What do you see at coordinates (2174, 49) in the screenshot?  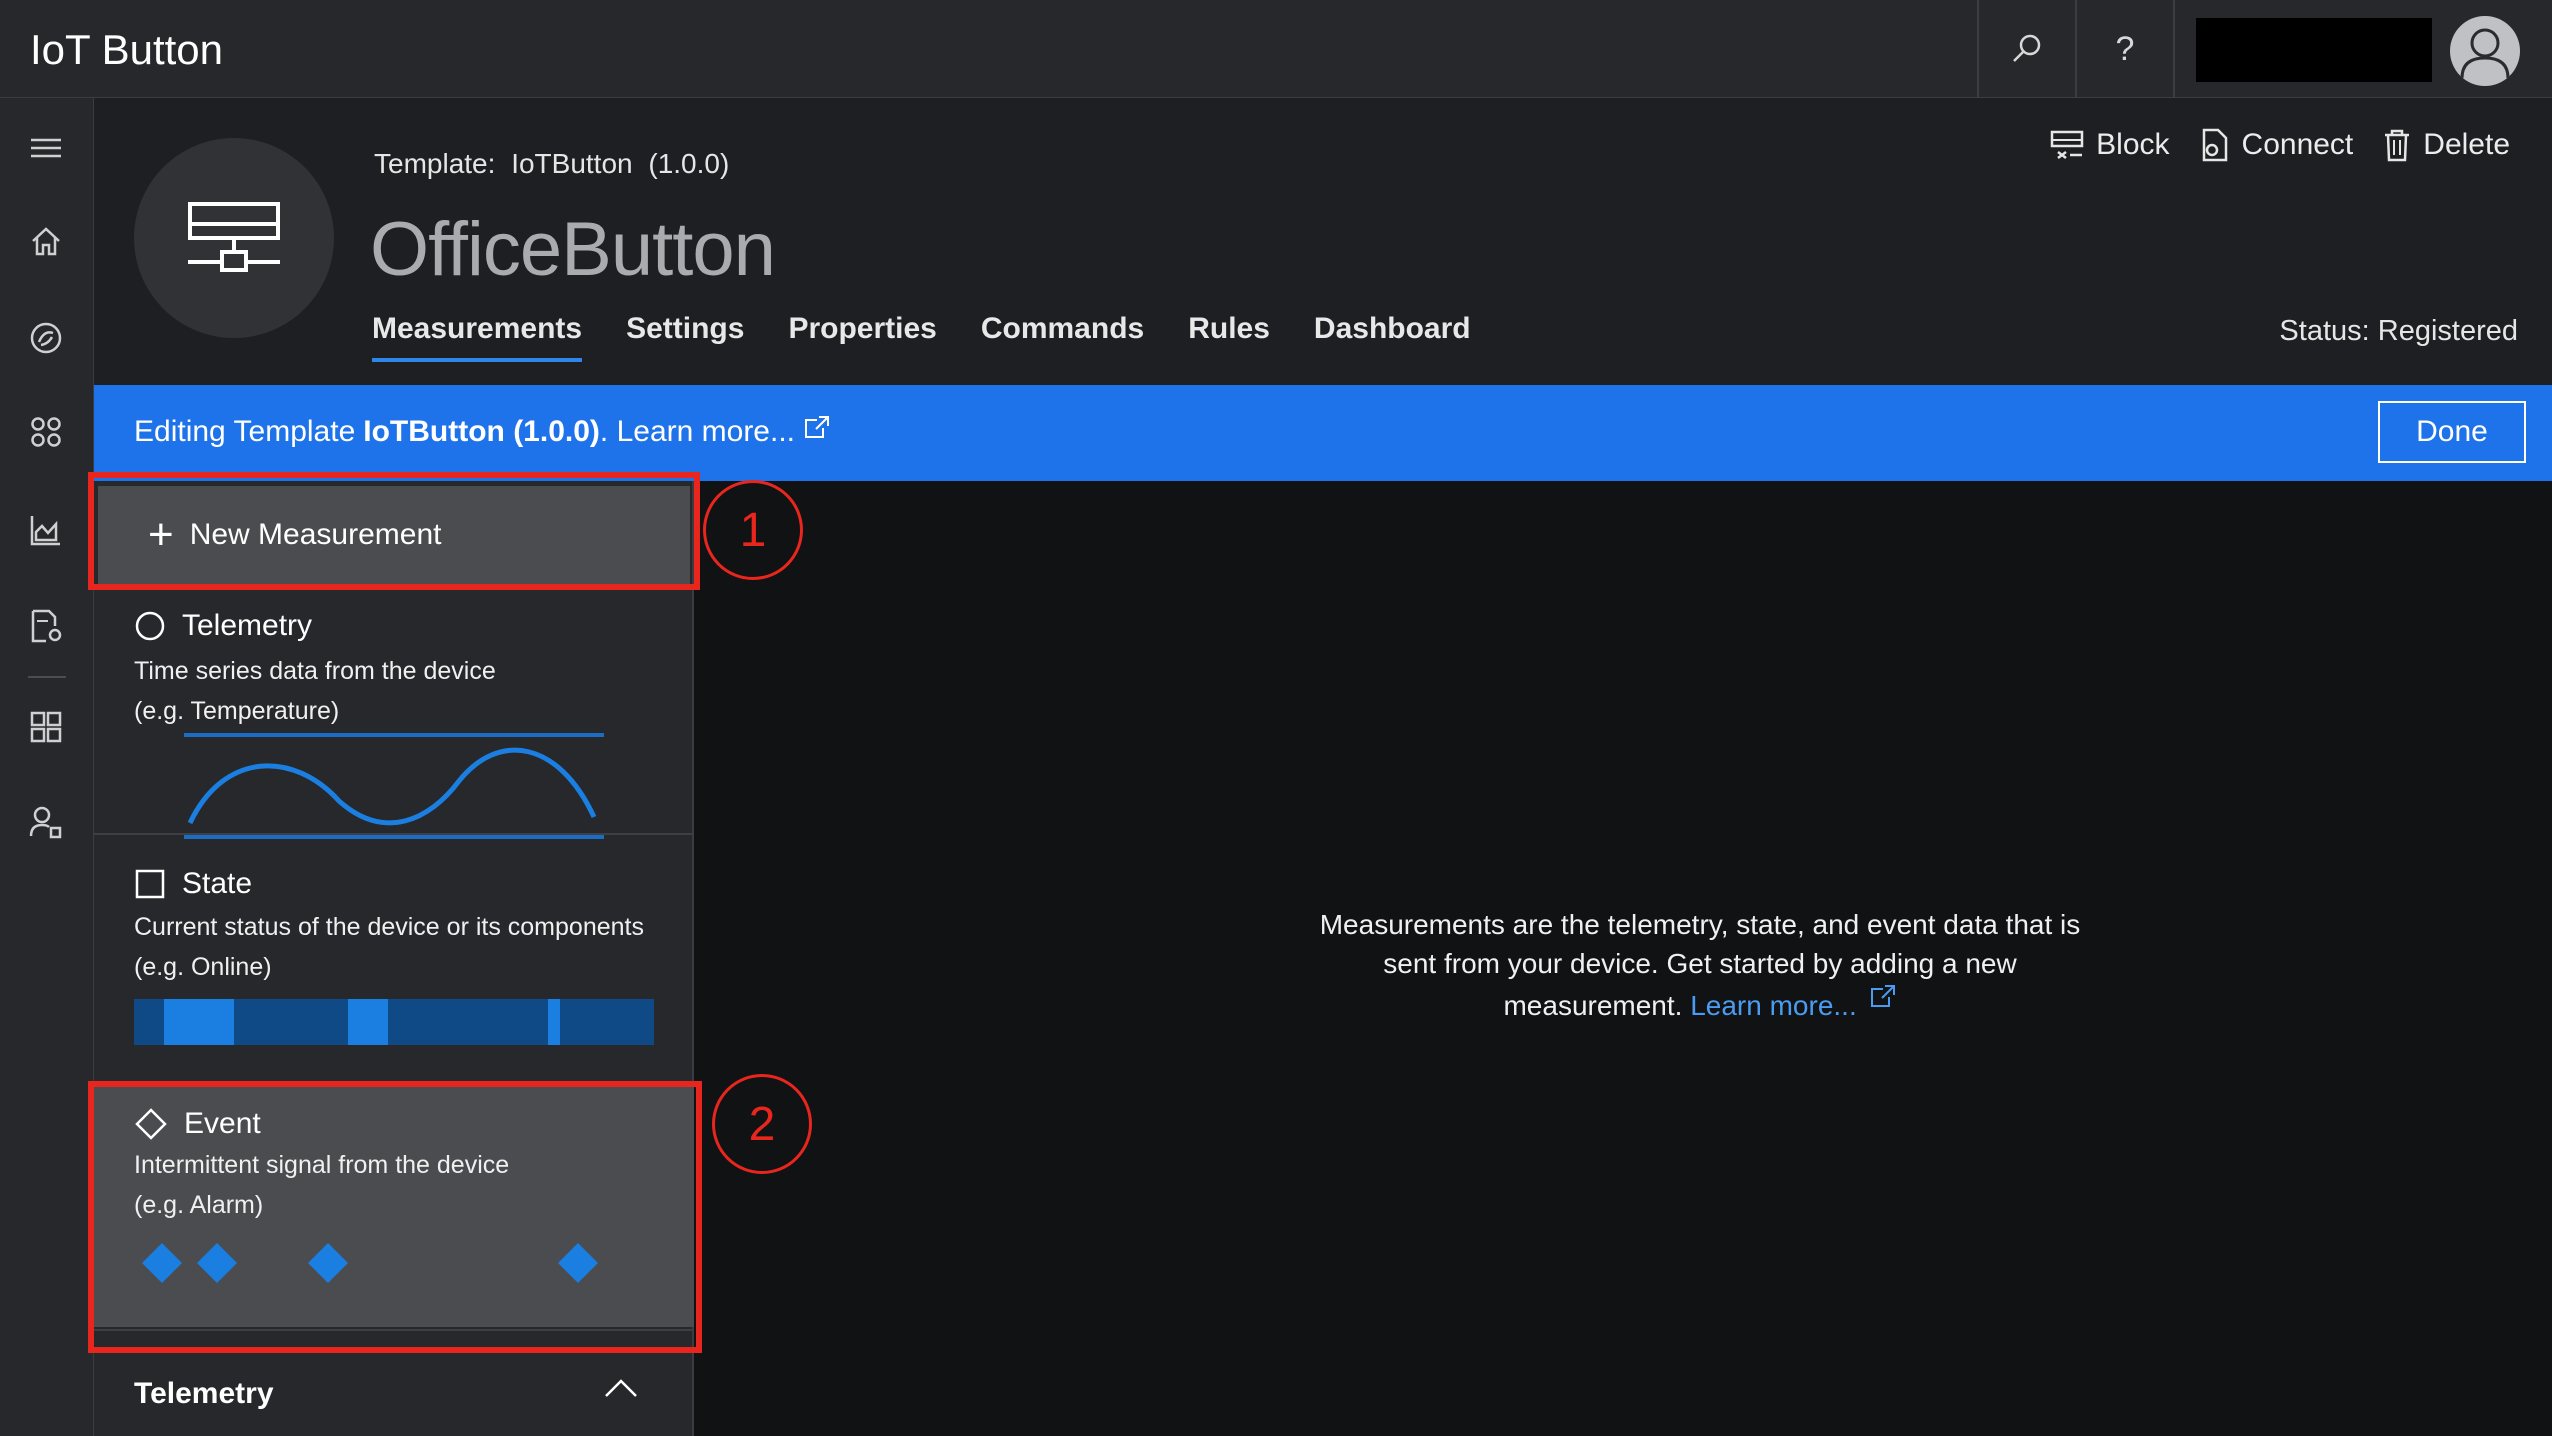 I see `top-bar-divider` at bounding box center [2174, 49].